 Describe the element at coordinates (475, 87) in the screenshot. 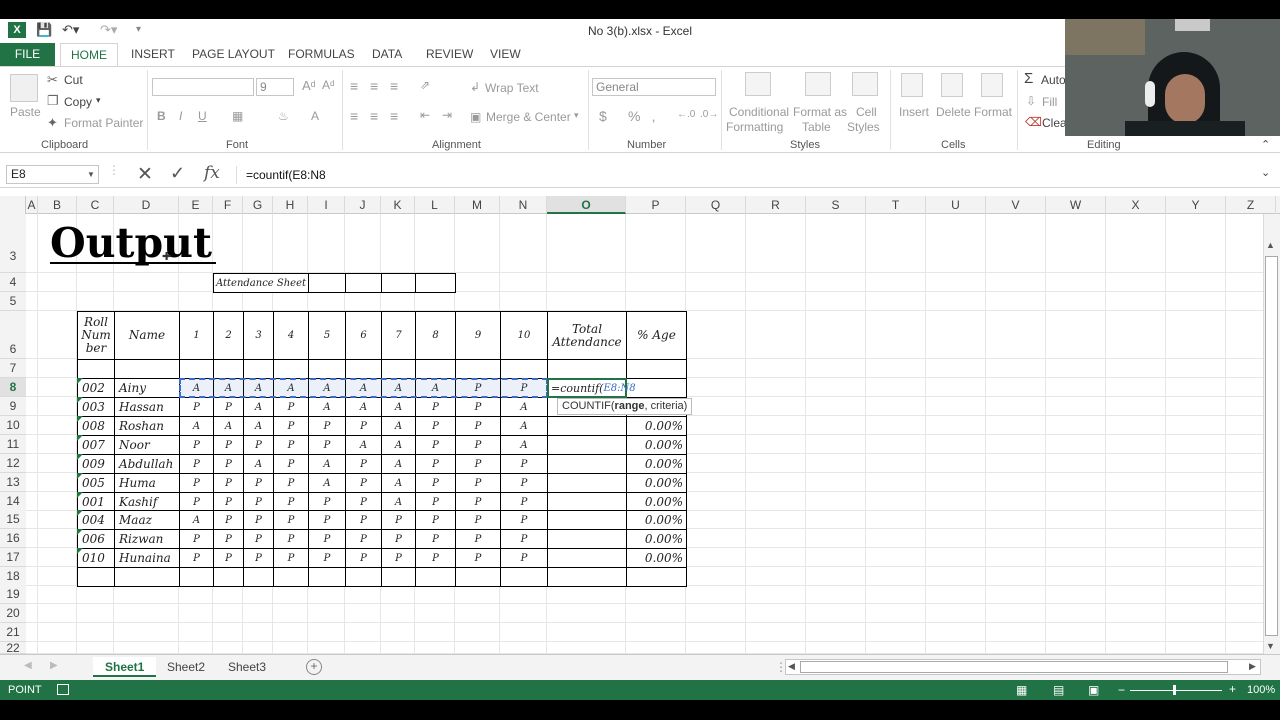

I see `wrap-text-icon: ↲` at that location.